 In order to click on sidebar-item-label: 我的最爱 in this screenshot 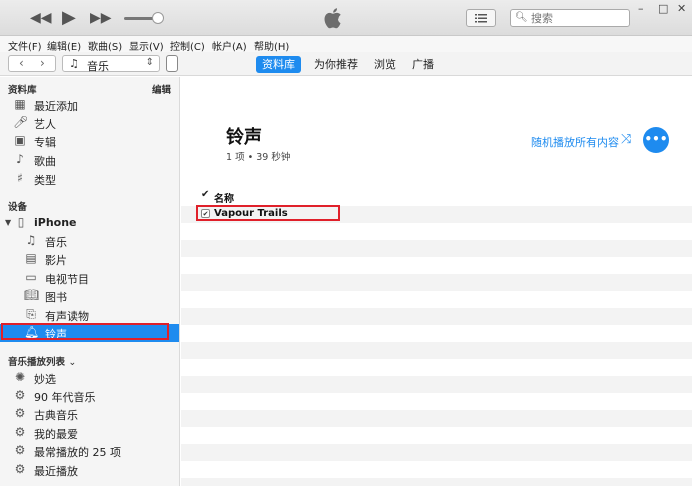, I will do `click(56, 434)`.